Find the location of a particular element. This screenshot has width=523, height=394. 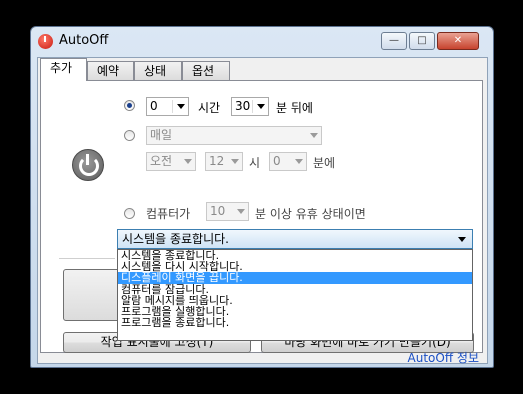

timer-radio is located at coordinates (129, 105).